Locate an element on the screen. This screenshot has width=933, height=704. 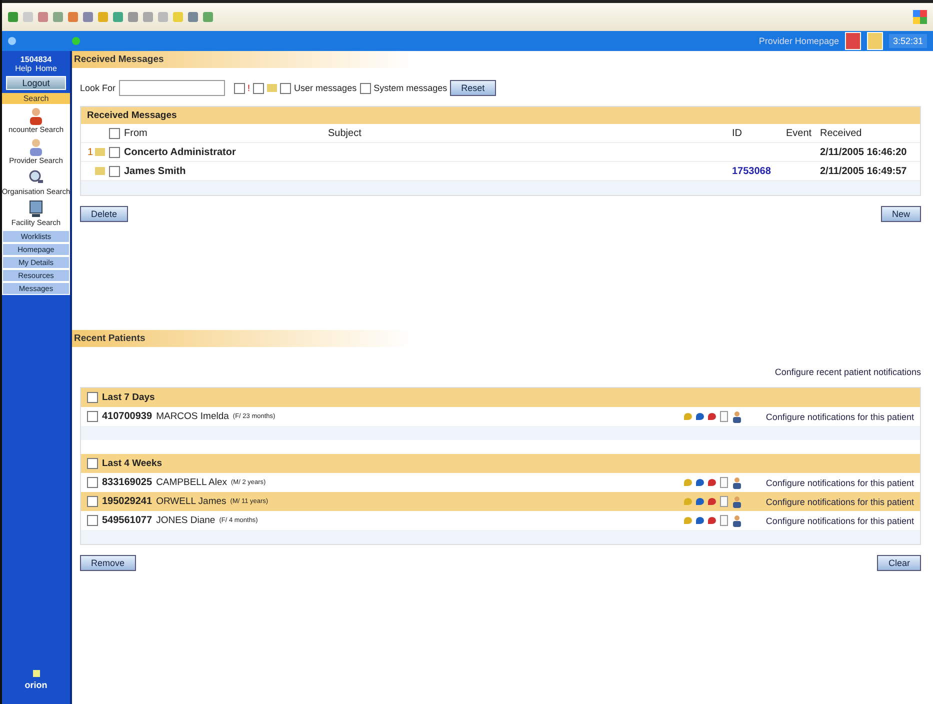
filter-label: User messages is located at coordinates (325, 88).